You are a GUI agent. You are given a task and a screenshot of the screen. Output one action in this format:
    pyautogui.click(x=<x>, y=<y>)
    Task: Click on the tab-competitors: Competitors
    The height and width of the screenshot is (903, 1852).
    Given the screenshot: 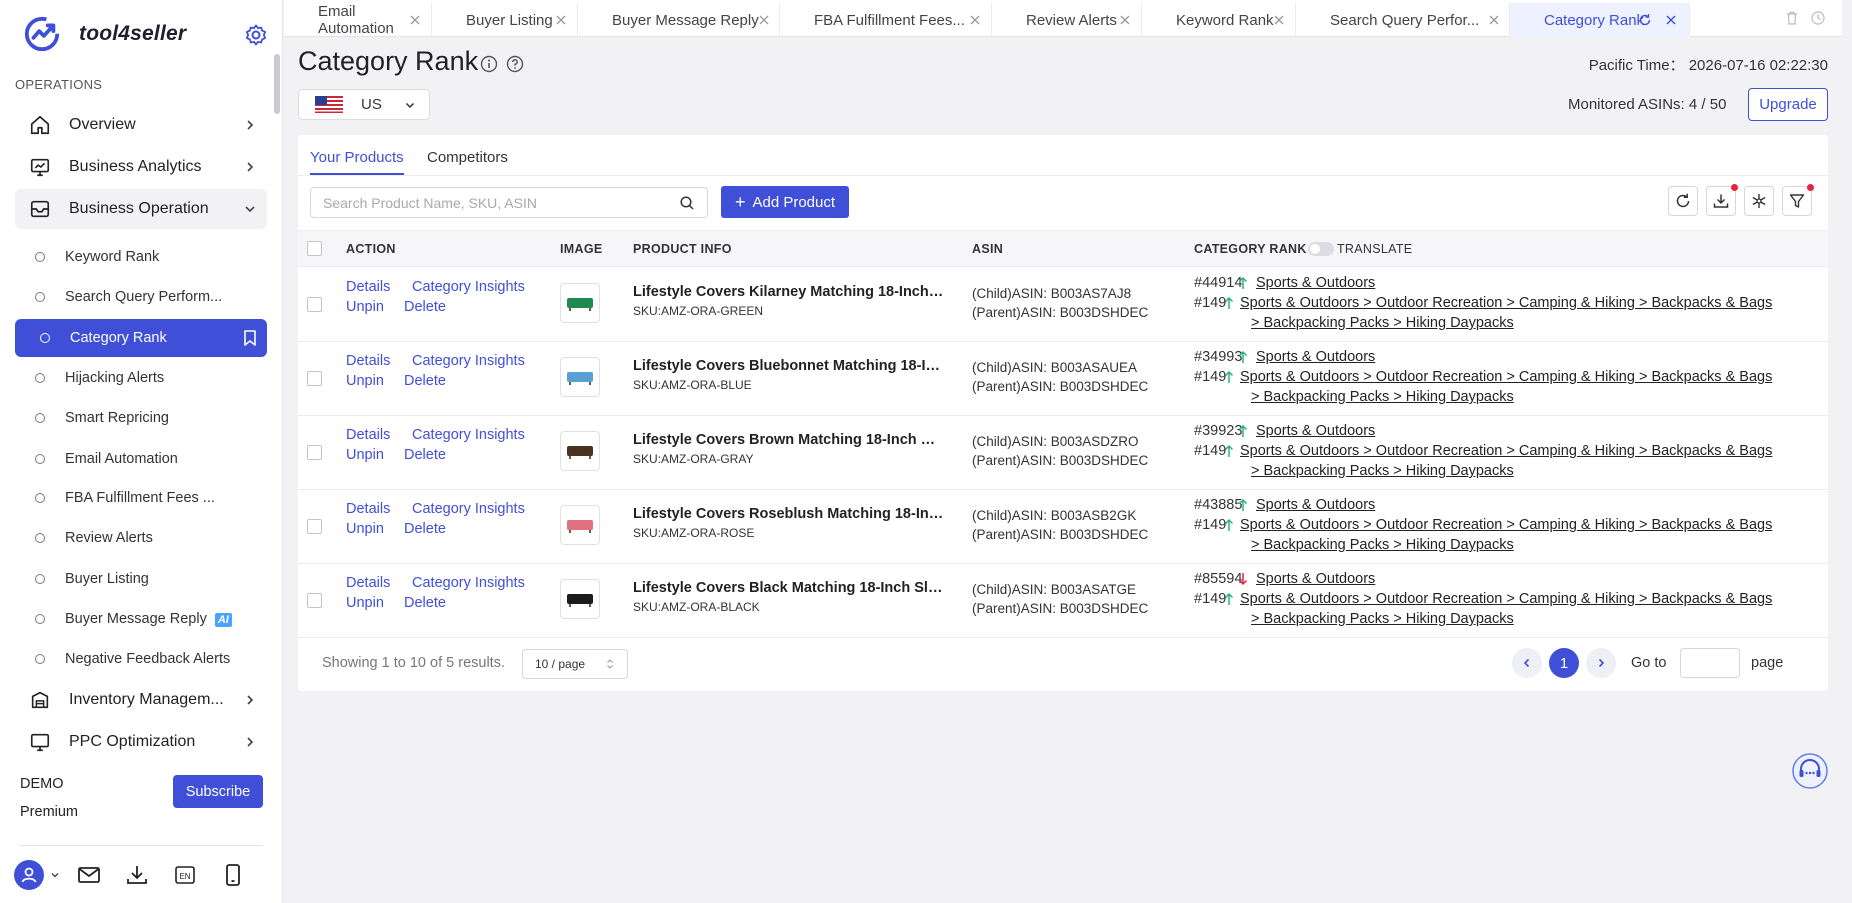 What is the action you would take?
    pyautogui.click(x=467, y=161)
    